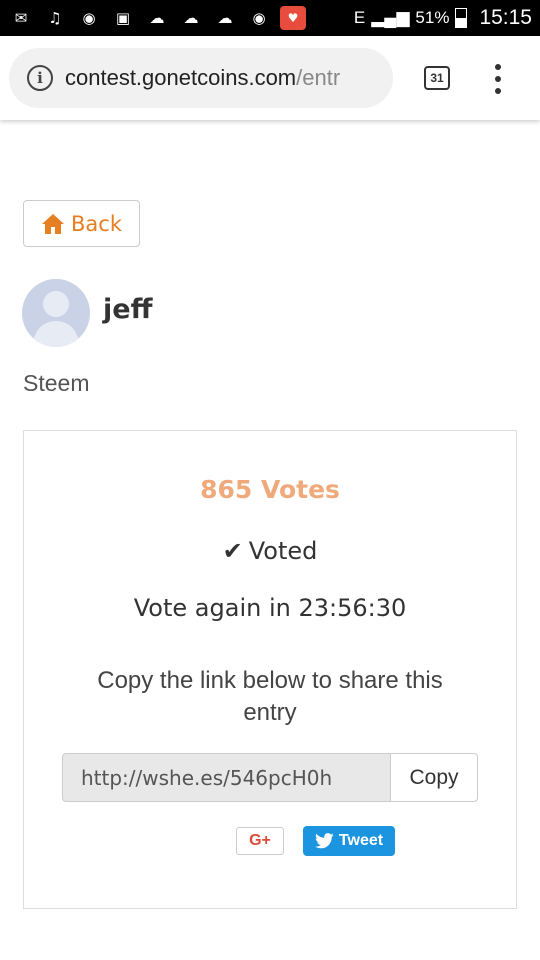 This screenshot has height=960, width=540. Describe the element at coordinates (390, 17) in the screenshot. I see `signal-icon: ▂▄▆` at that location.